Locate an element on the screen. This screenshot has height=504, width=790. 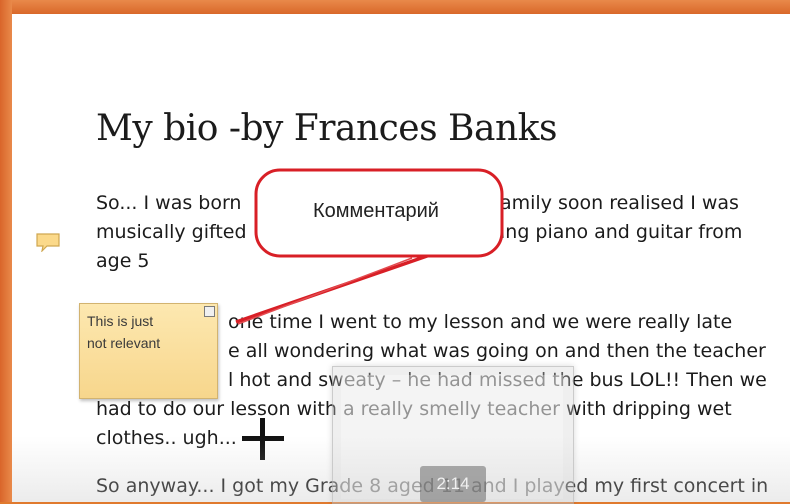
window-frame-left is located at coordinates (6, 251).